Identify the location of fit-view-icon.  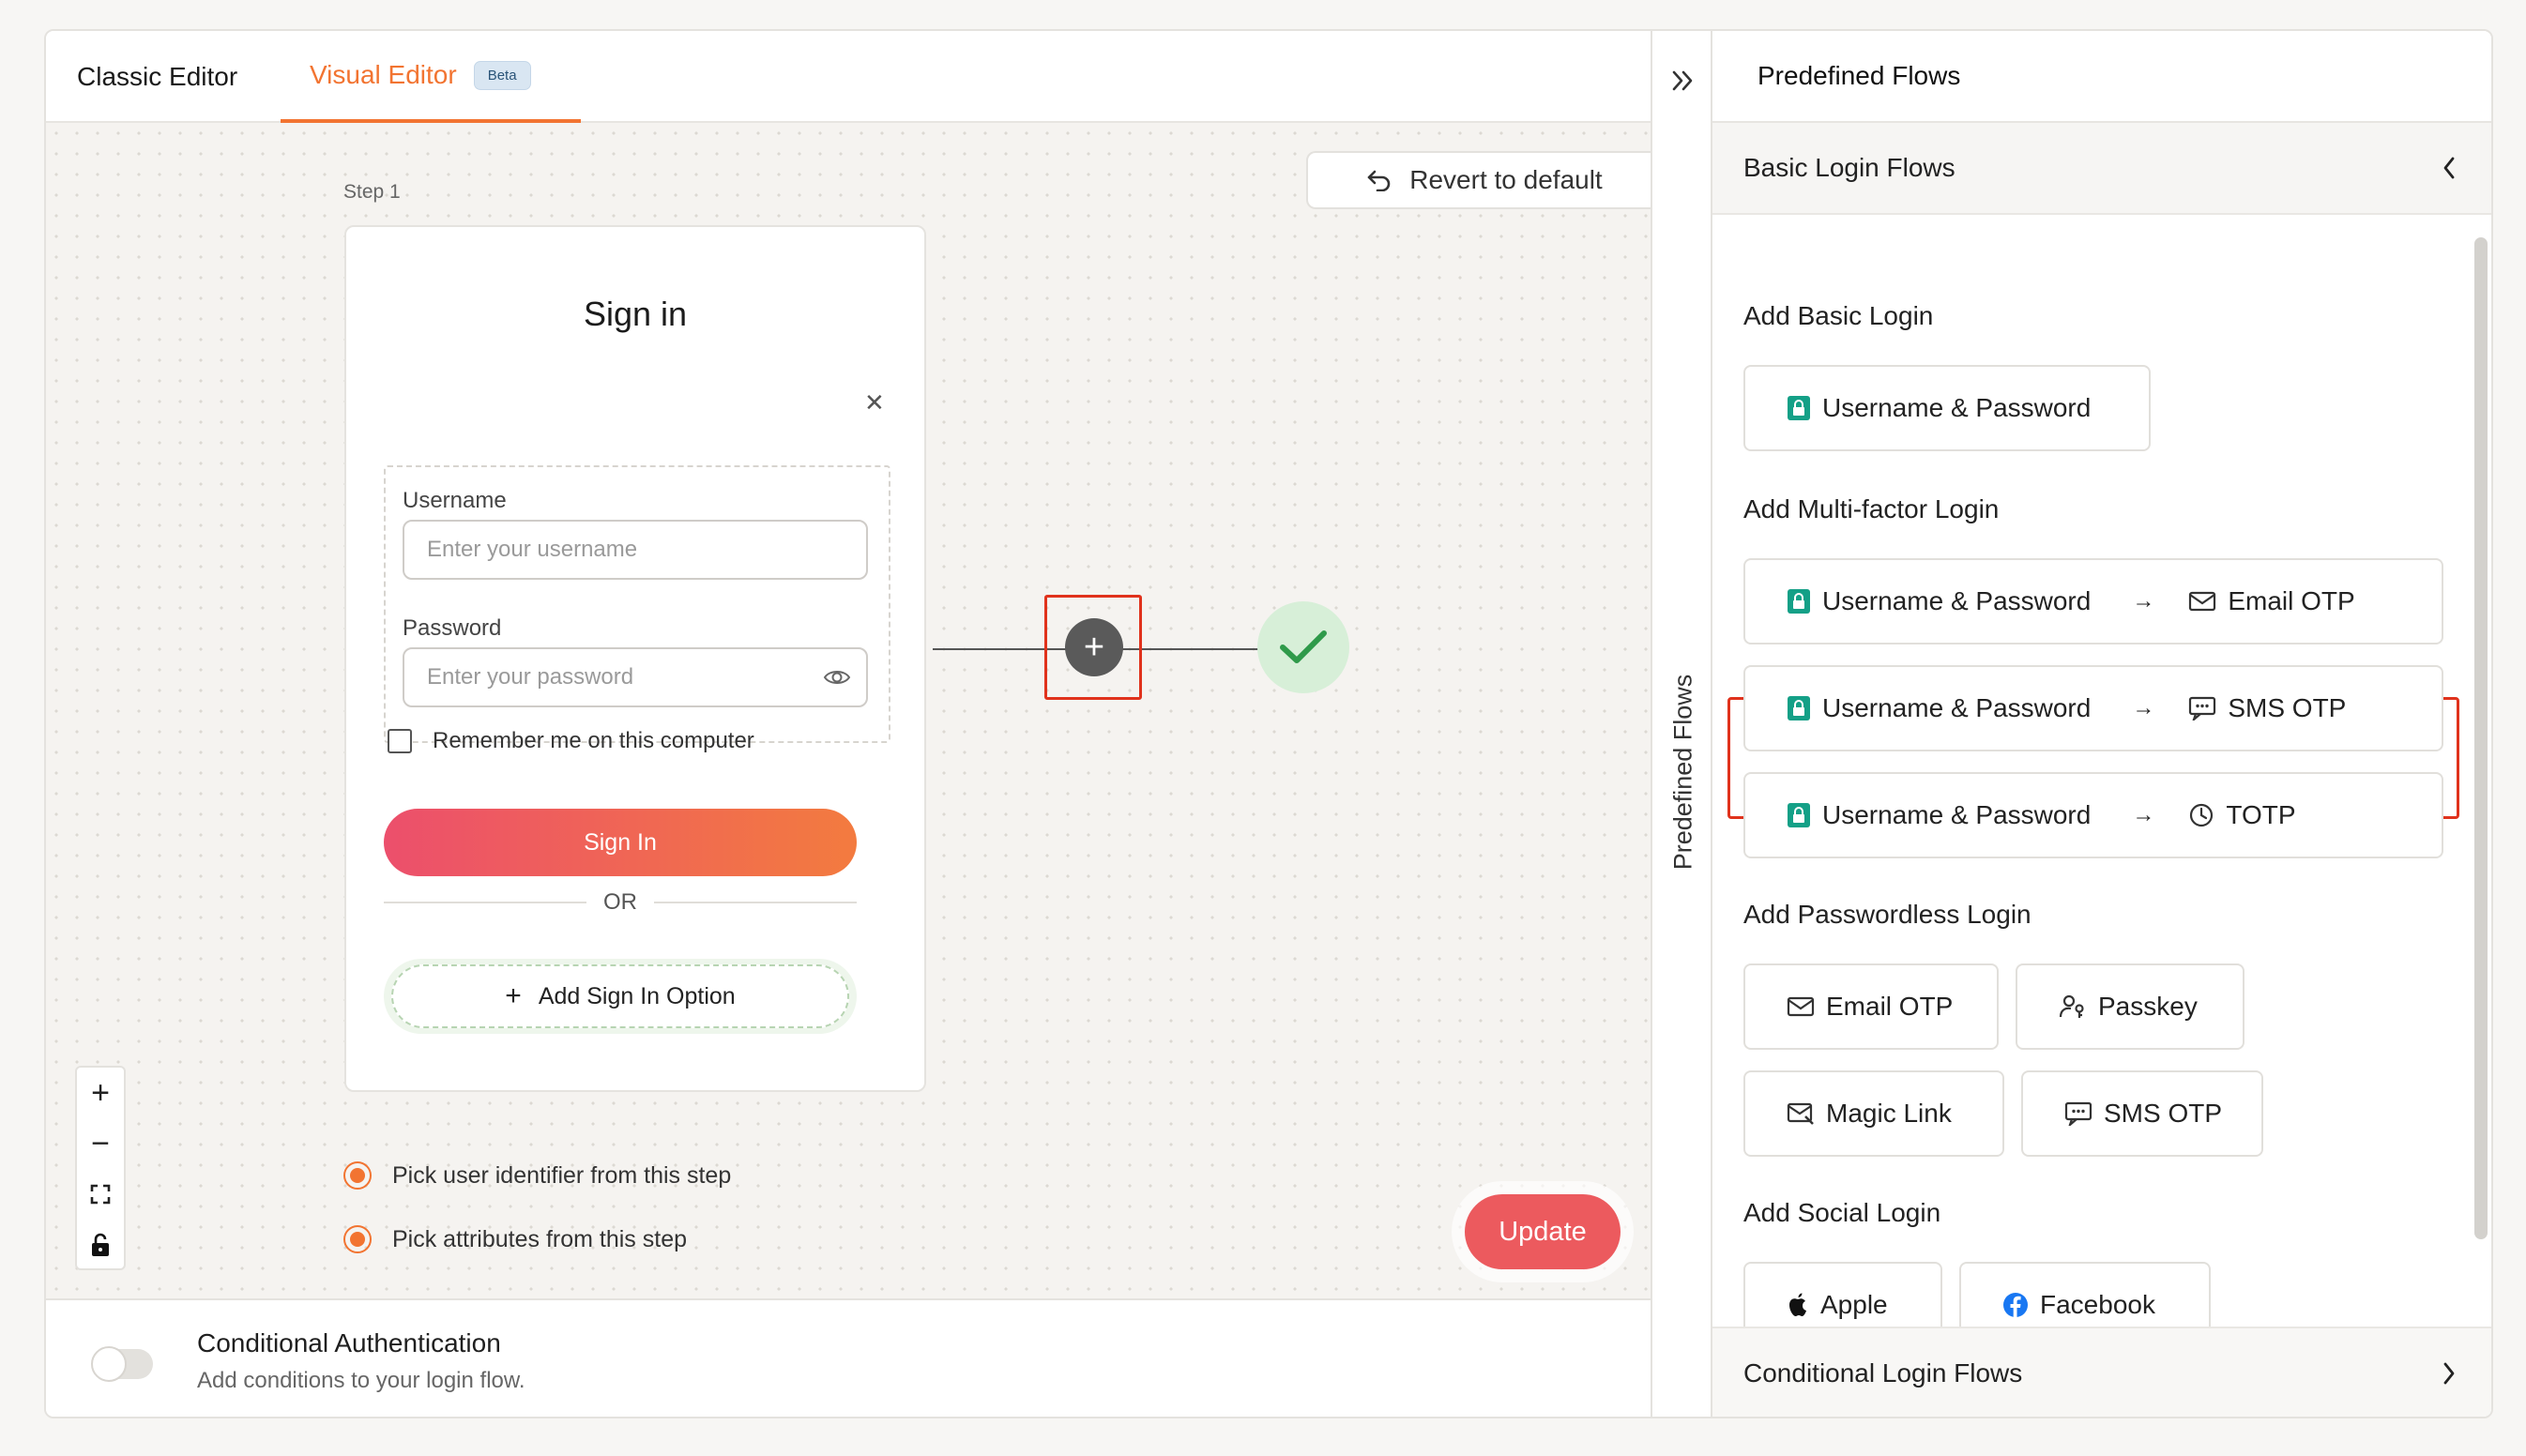
(101, 1194).